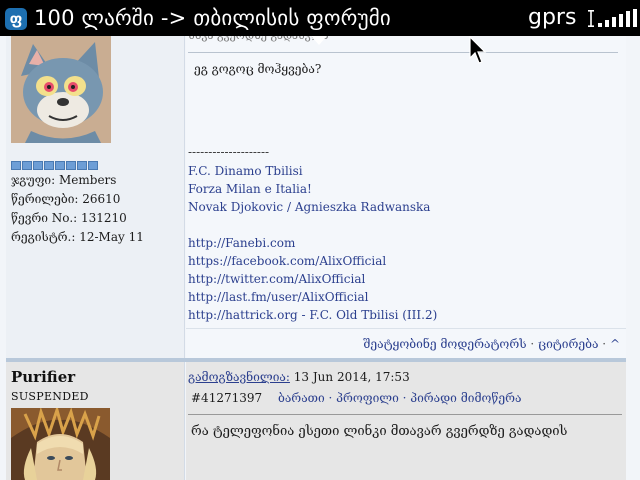 The image size is (640, 480). I want to click on post-footer-actions: შეატყობინე მოდერატორს · ციტირება · ^, so click(491, 344).